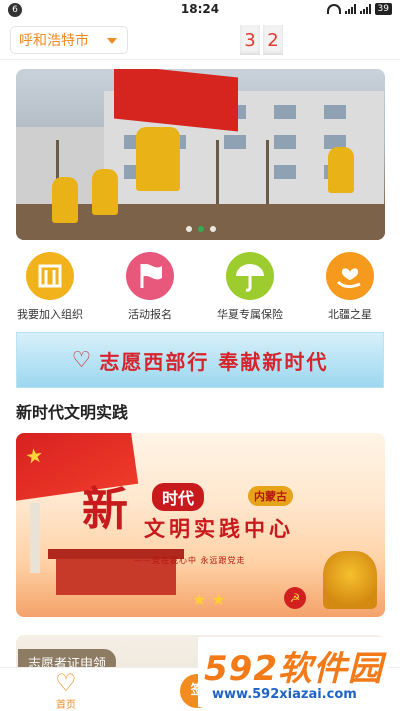 This screenshot has width=400, height=711. I want to click on chevron-down-icon, so click(112, 41).